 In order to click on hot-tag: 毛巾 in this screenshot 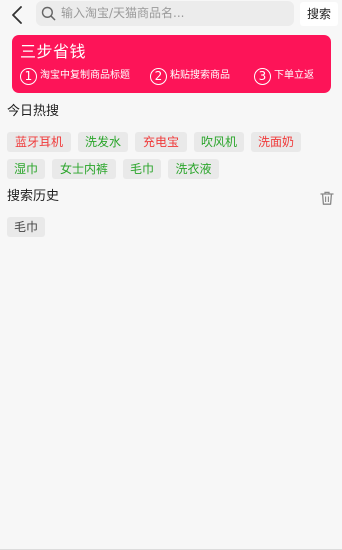, I will do `click(142, 169)`.